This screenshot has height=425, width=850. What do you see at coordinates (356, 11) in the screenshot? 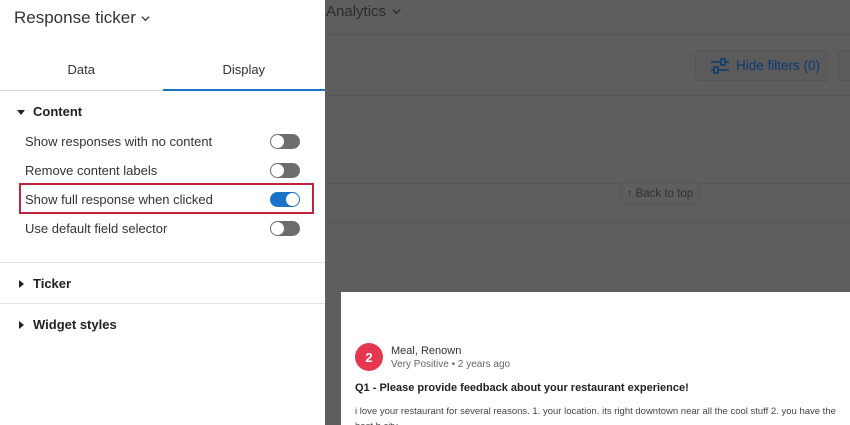
I see `dashboard-title-text: Analytics` at bounding box center [356, 11].